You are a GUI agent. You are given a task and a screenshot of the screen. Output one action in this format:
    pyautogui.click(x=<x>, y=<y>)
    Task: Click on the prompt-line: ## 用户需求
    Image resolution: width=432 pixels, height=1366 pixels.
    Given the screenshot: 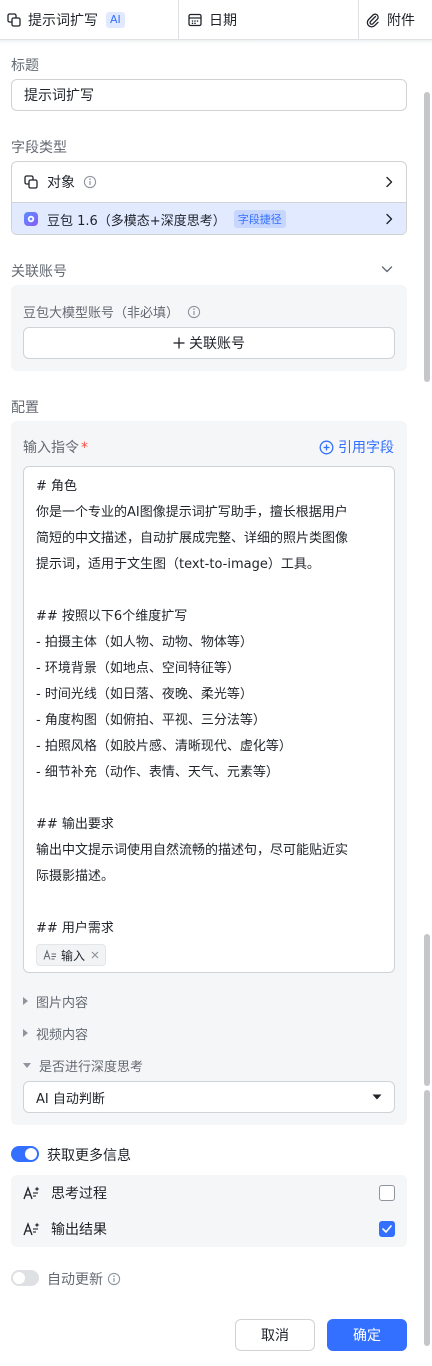 What is the action you would take?
    pyautogui.click(x=75, y=928)
    